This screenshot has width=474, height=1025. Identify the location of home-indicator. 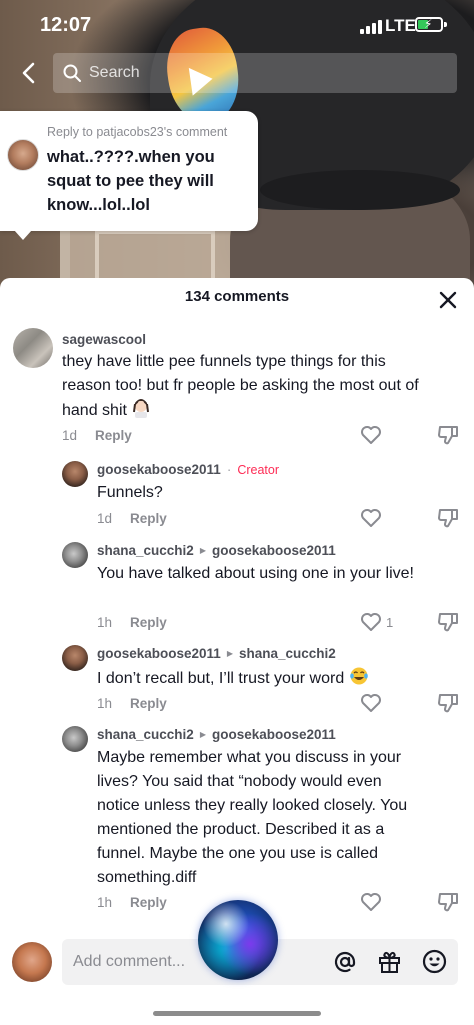
(237, 1013).